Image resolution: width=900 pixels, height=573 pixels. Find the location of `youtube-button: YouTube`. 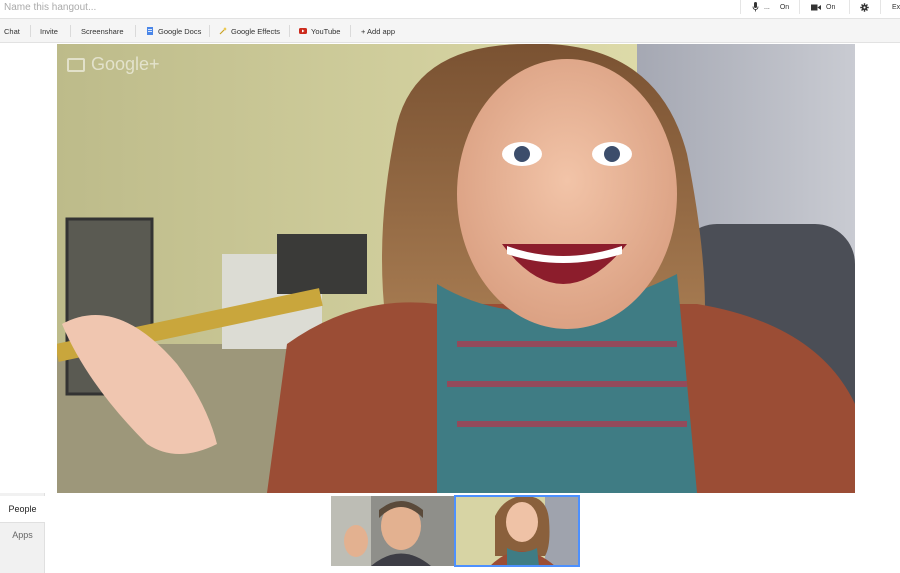

youtube-button: YouTube is located at coordinates (319, 31).